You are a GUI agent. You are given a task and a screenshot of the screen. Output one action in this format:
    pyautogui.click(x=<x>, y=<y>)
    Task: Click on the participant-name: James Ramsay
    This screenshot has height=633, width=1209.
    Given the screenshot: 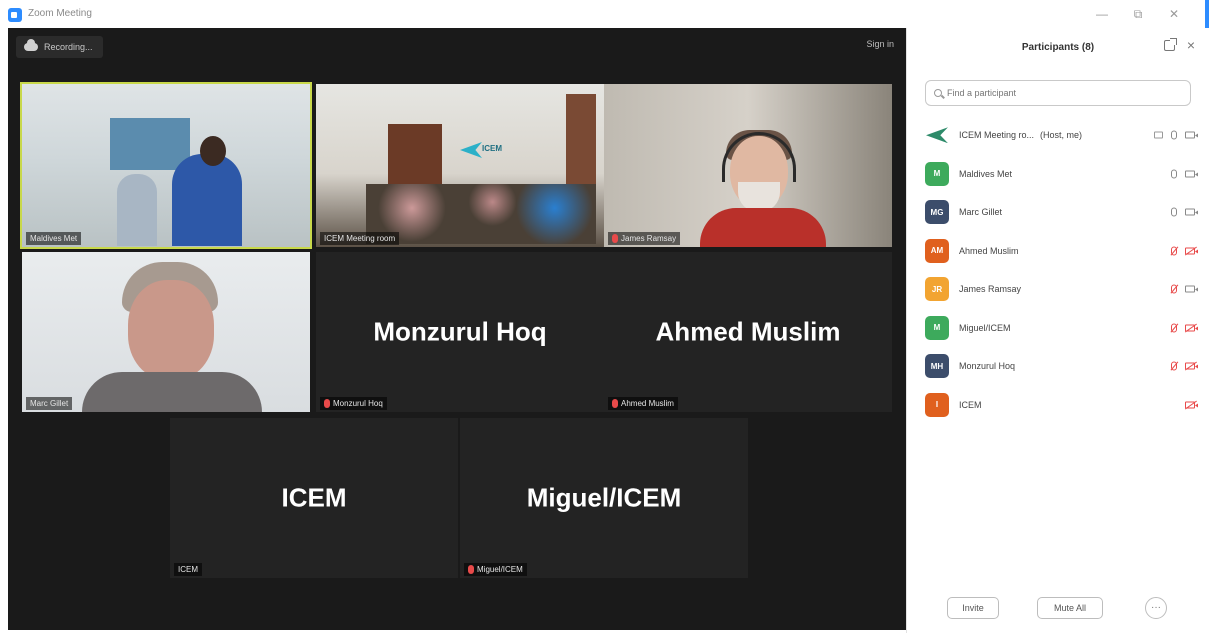 What is the action you would take?
    pyautogui.click(x=990, y=289)
    